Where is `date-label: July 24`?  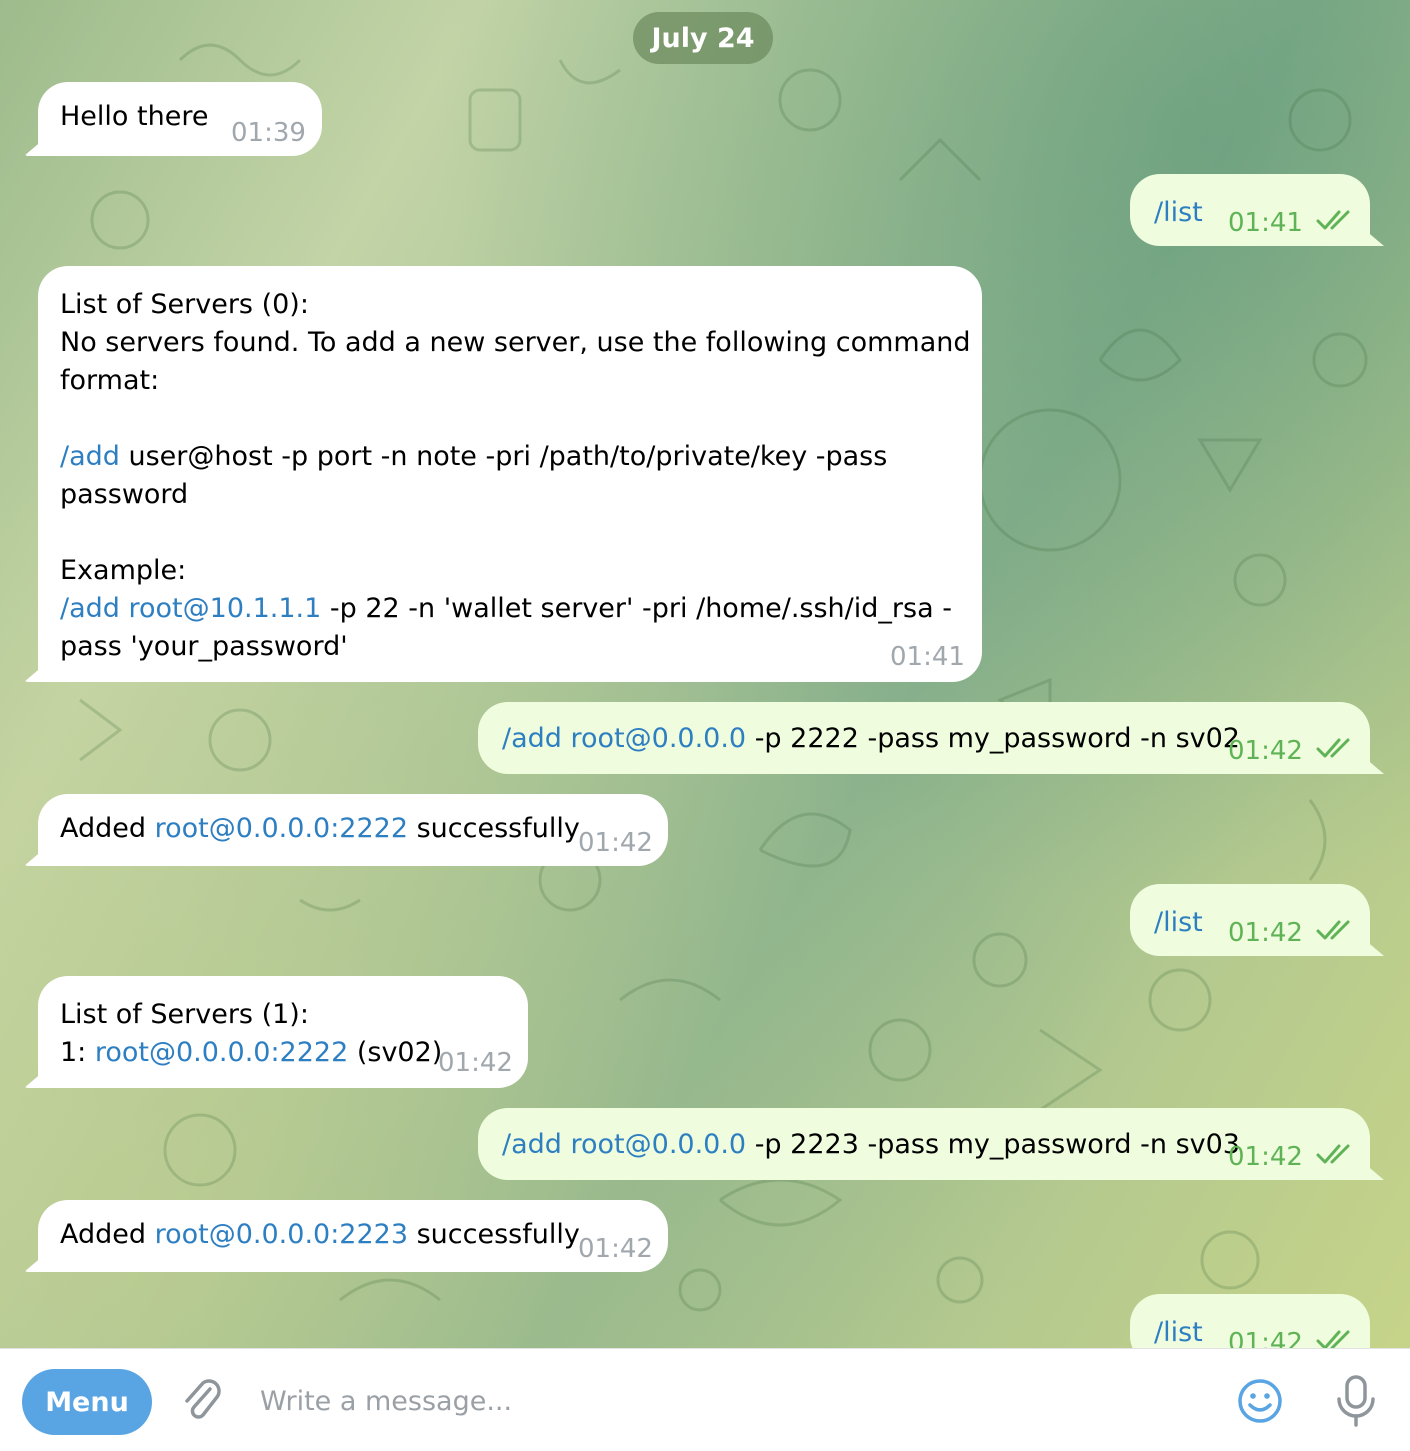 date-label: July 24 is located at coordinates (703, 38).